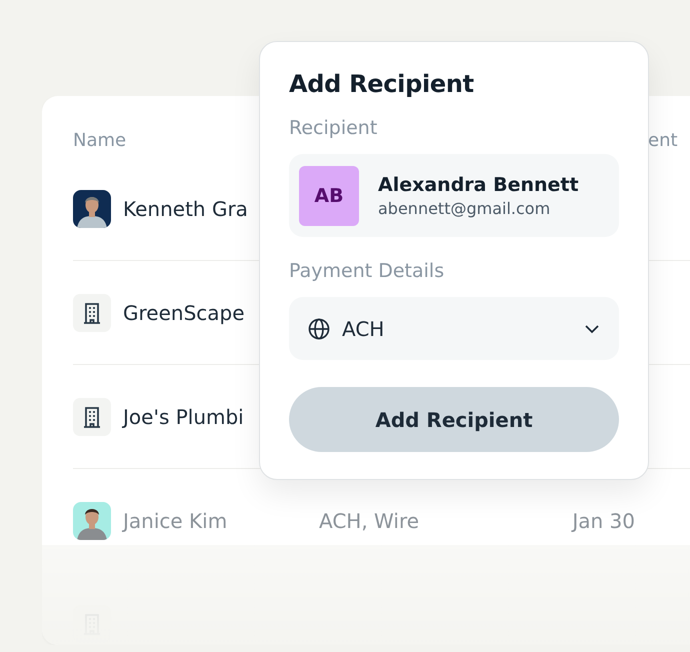 Image resolution: width=690 pixels, height=652 pixels. I want to click on column-header: Name, so click(100, 141).